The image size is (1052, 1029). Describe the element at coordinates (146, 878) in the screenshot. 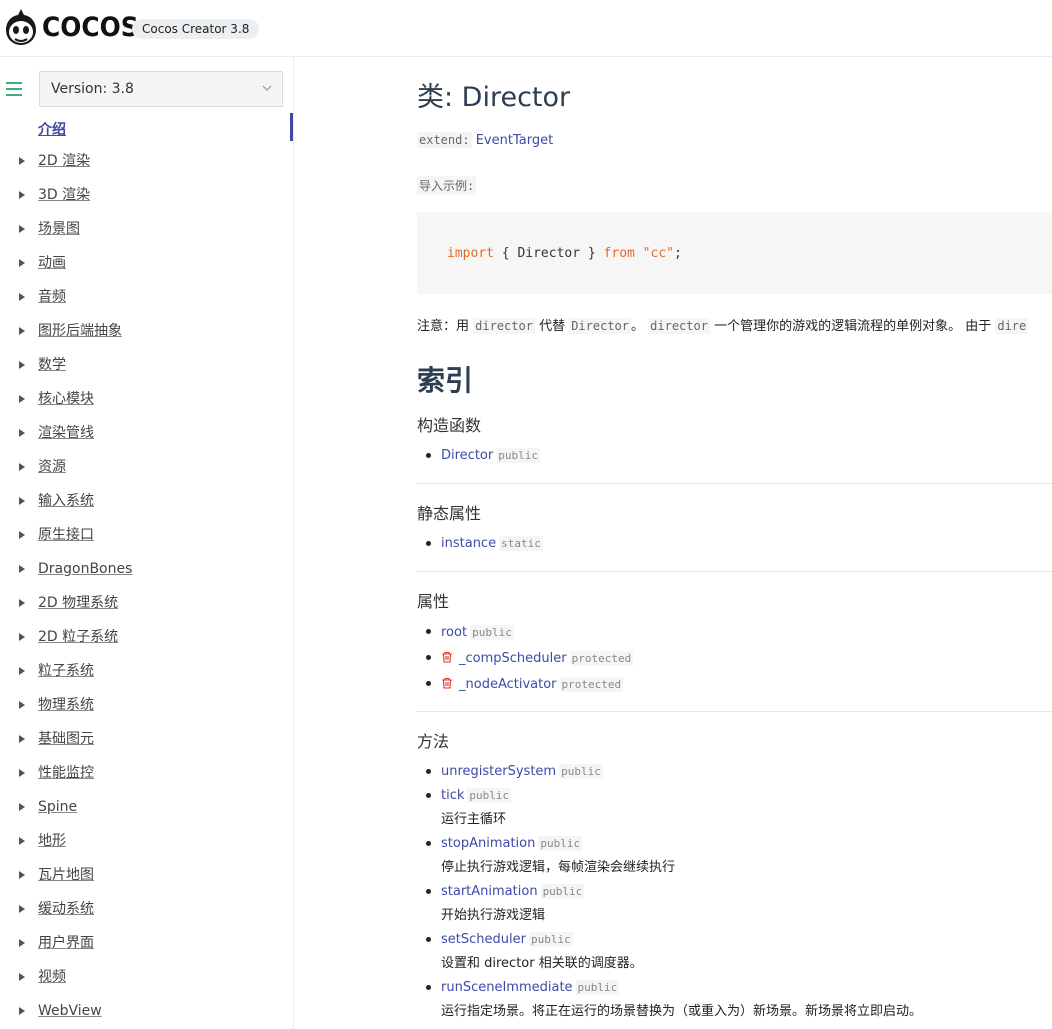

I see `sidebar-item: 瓦片地图` at that location.